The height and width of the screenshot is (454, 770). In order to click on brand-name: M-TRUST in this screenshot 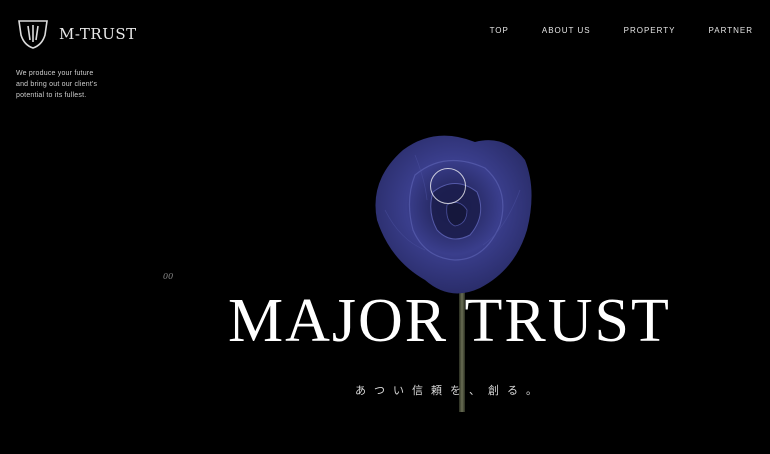, I will do `click(98, 34)`.